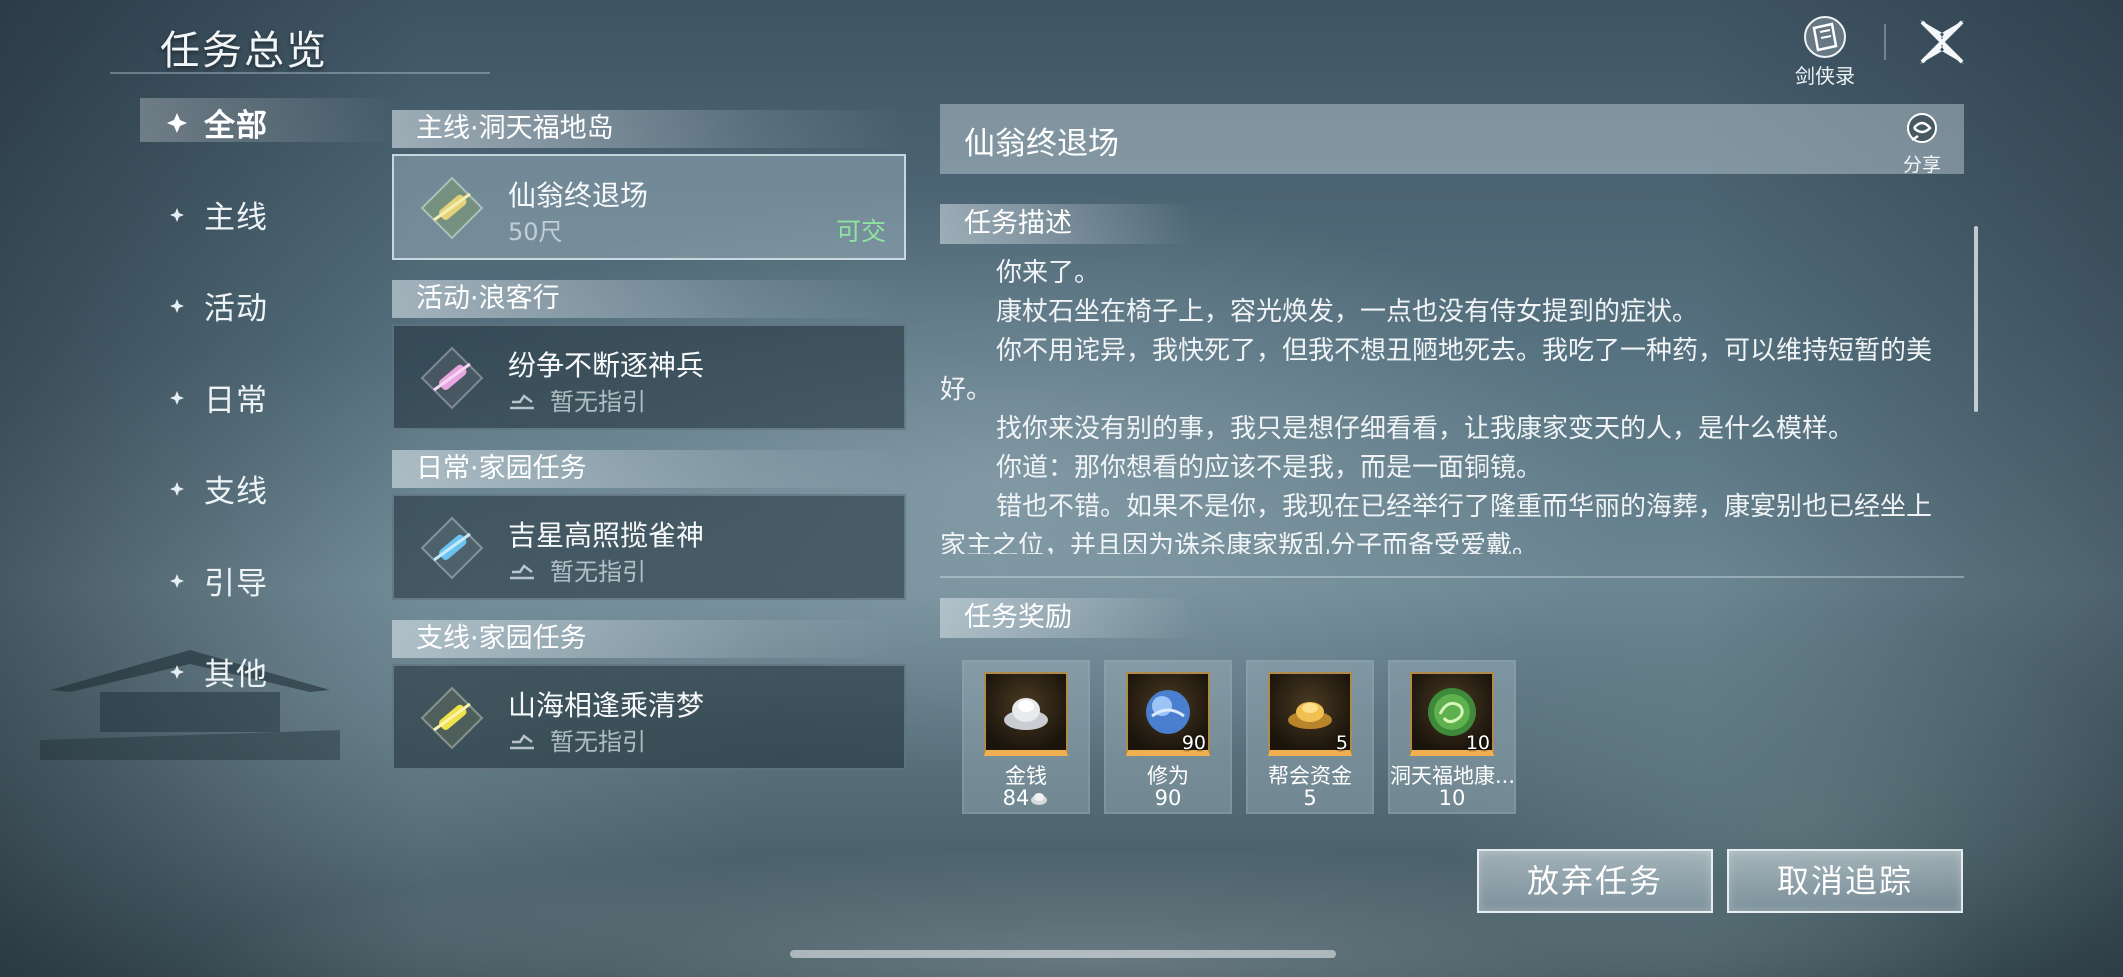  What do you see at coordinates (1341, 743) in the screenshot?
I see `reward-quantity: 5` at bounding box center [1341, 743].